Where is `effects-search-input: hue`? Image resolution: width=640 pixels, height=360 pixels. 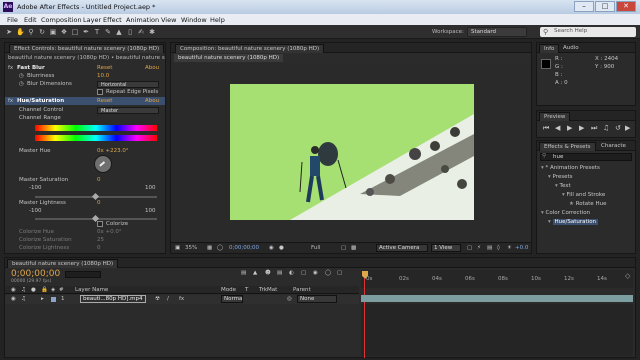 effects-search-input: hue is located at coordinates (586, 157).